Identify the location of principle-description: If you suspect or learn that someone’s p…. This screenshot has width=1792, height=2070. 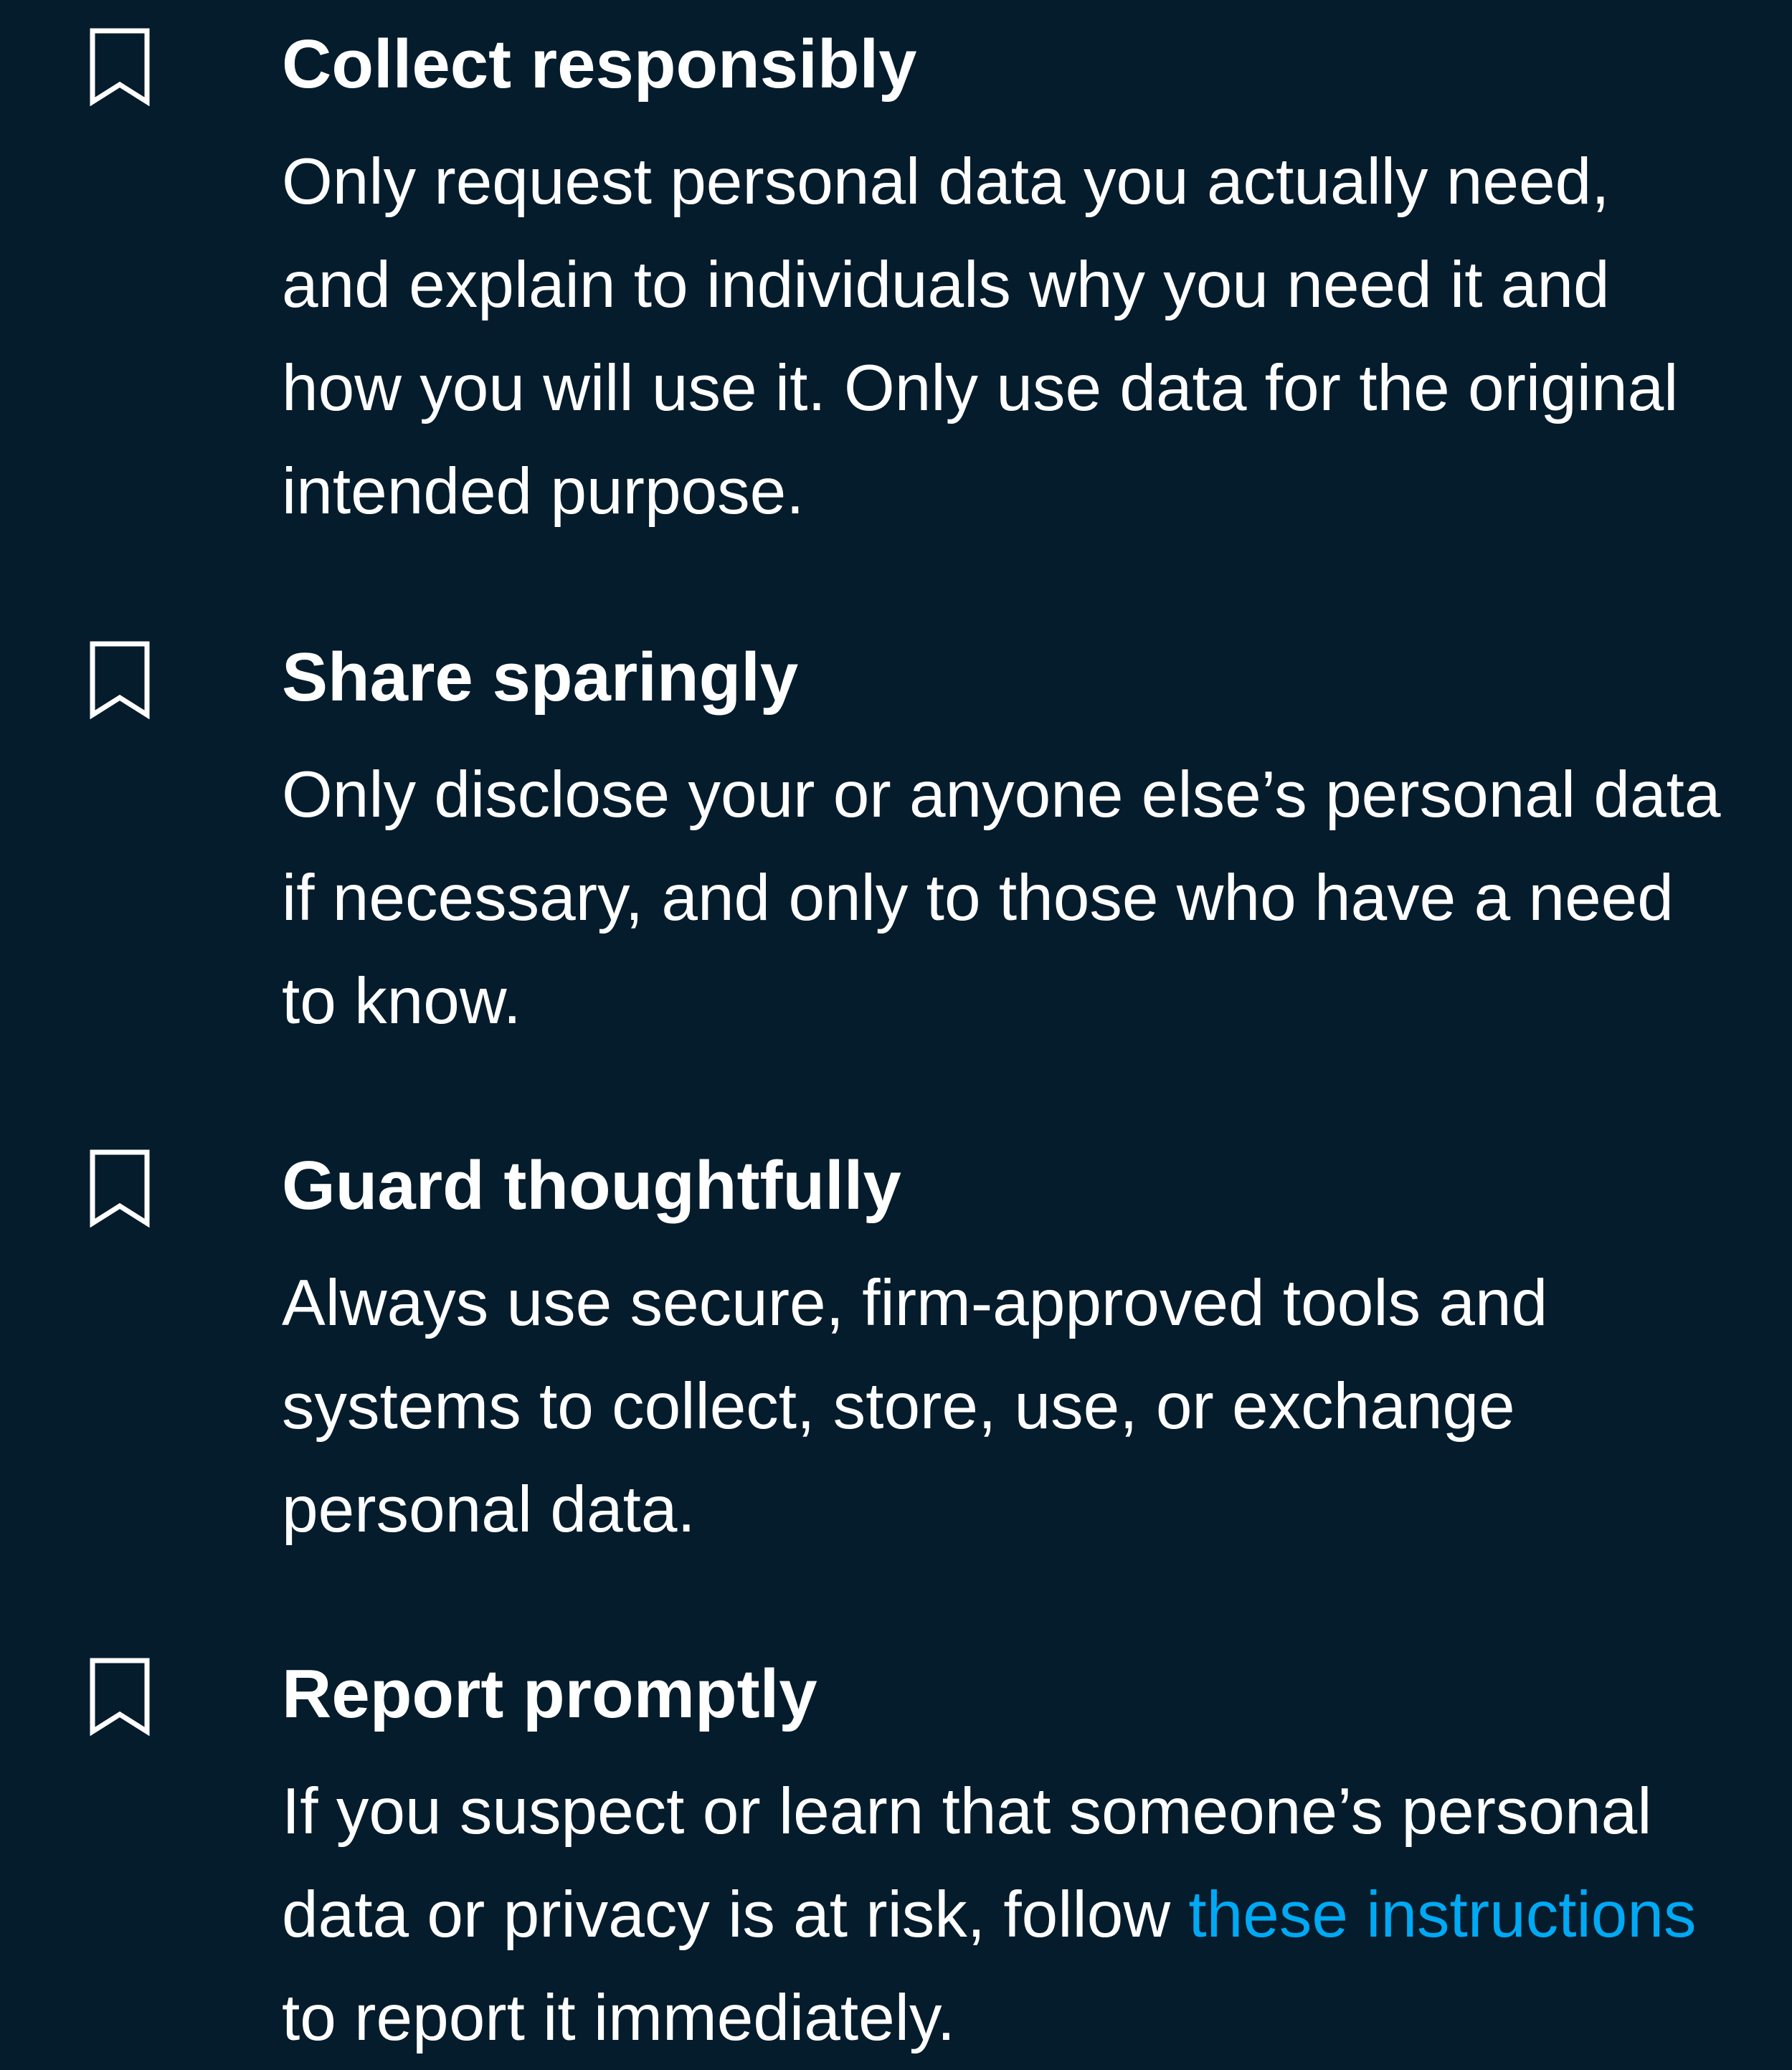
(1002, 1915).